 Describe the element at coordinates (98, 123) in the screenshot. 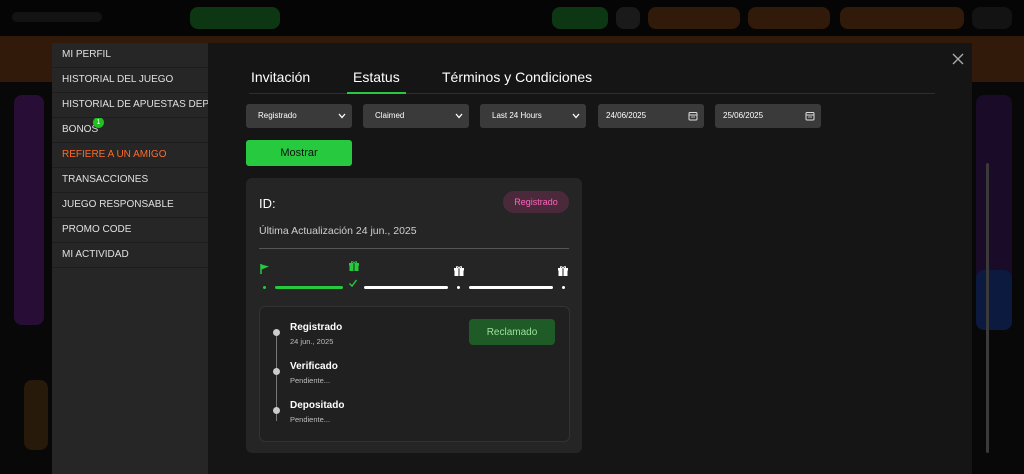

I see `notification-badge: 1` at that location.